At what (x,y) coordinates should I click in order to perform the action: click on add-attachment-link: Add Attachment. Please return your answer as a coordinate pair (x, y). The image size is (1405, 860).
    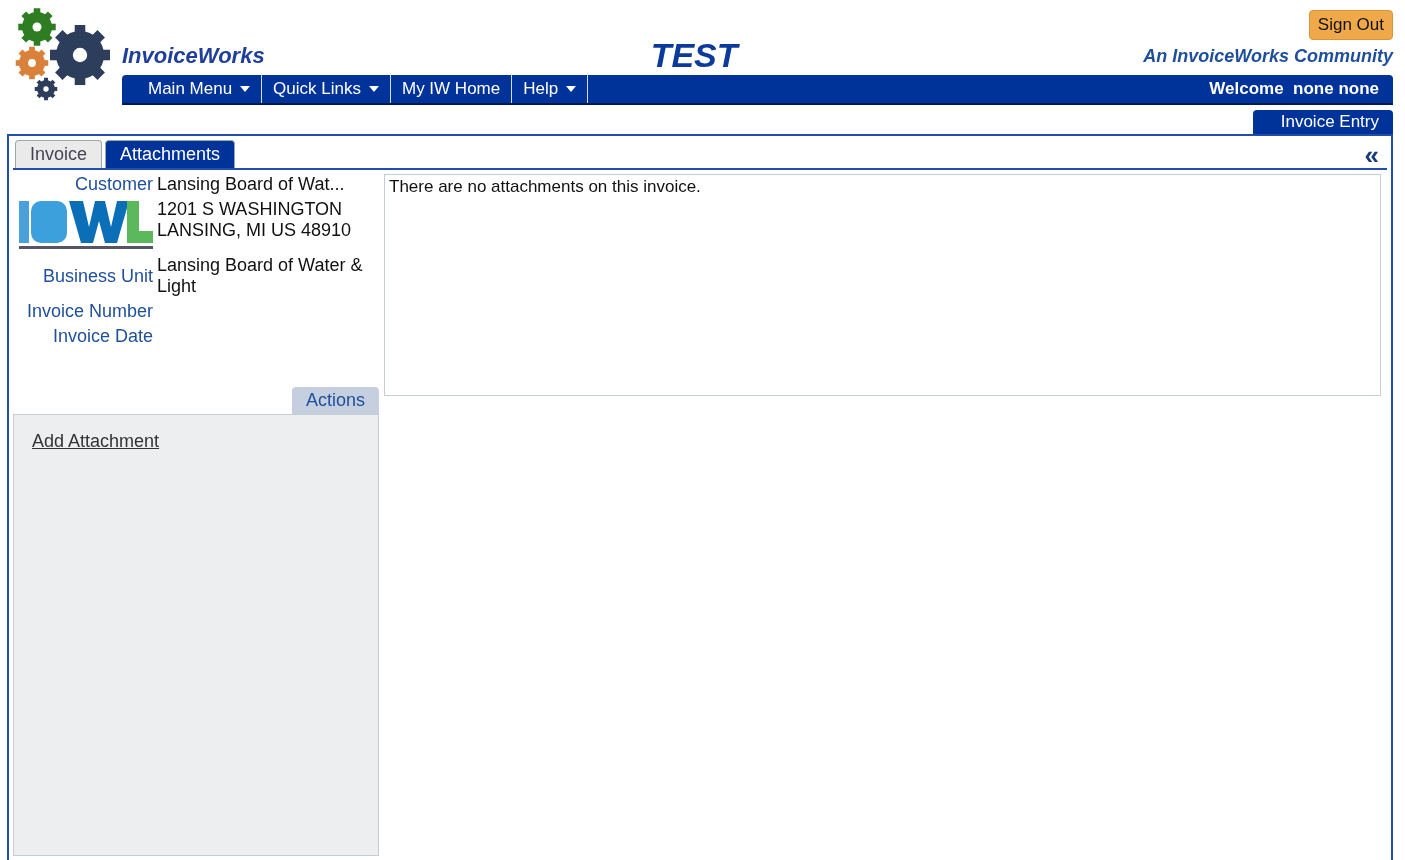
    Looking at the image, I should click on (96, 441).